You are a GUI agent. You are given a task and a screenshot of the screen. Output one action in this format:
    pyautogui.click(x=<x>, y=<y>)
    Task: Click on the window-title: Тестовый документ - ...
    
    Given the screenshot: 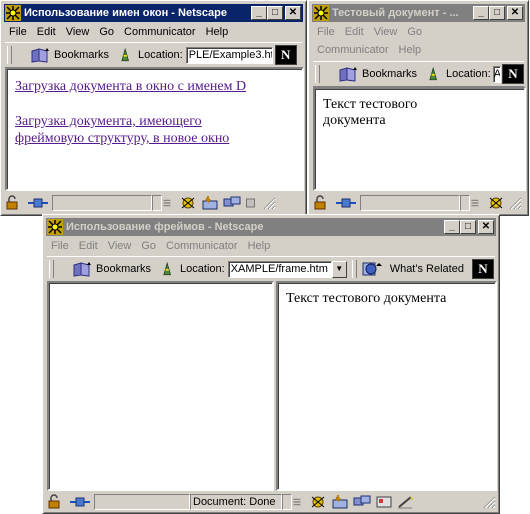 What is the action you would take?
    pyautogui.click(x=395, y=13)
    